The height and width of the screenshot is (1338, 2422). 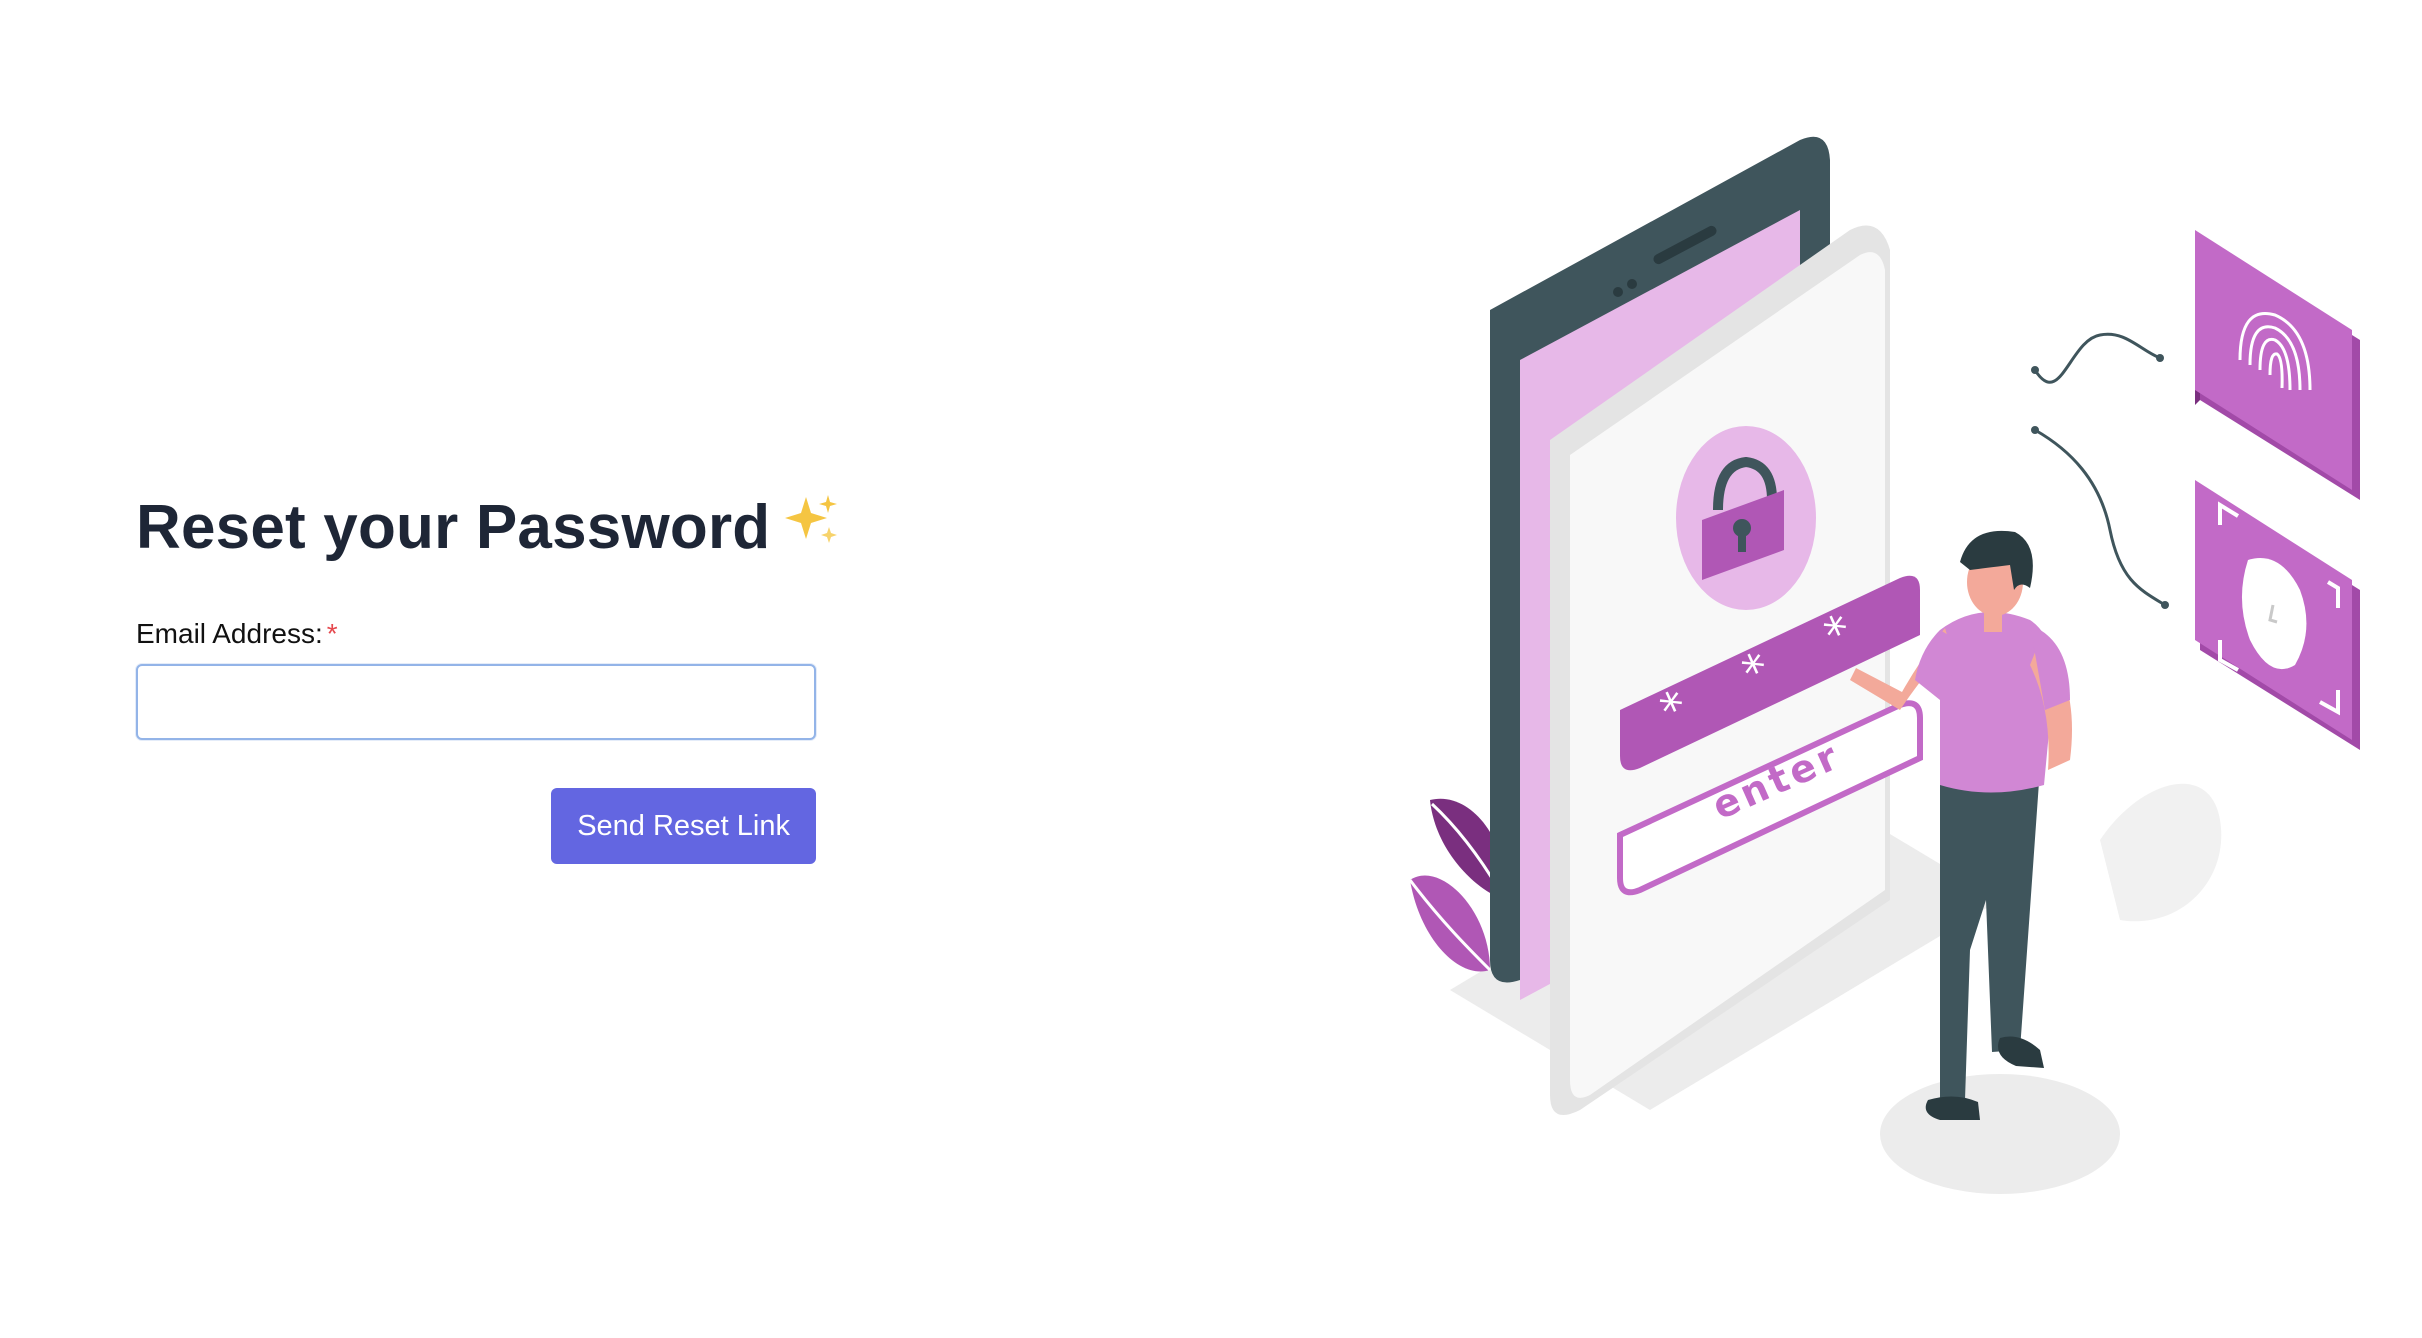 I want to click on email-field, so click(x=476, y=702).